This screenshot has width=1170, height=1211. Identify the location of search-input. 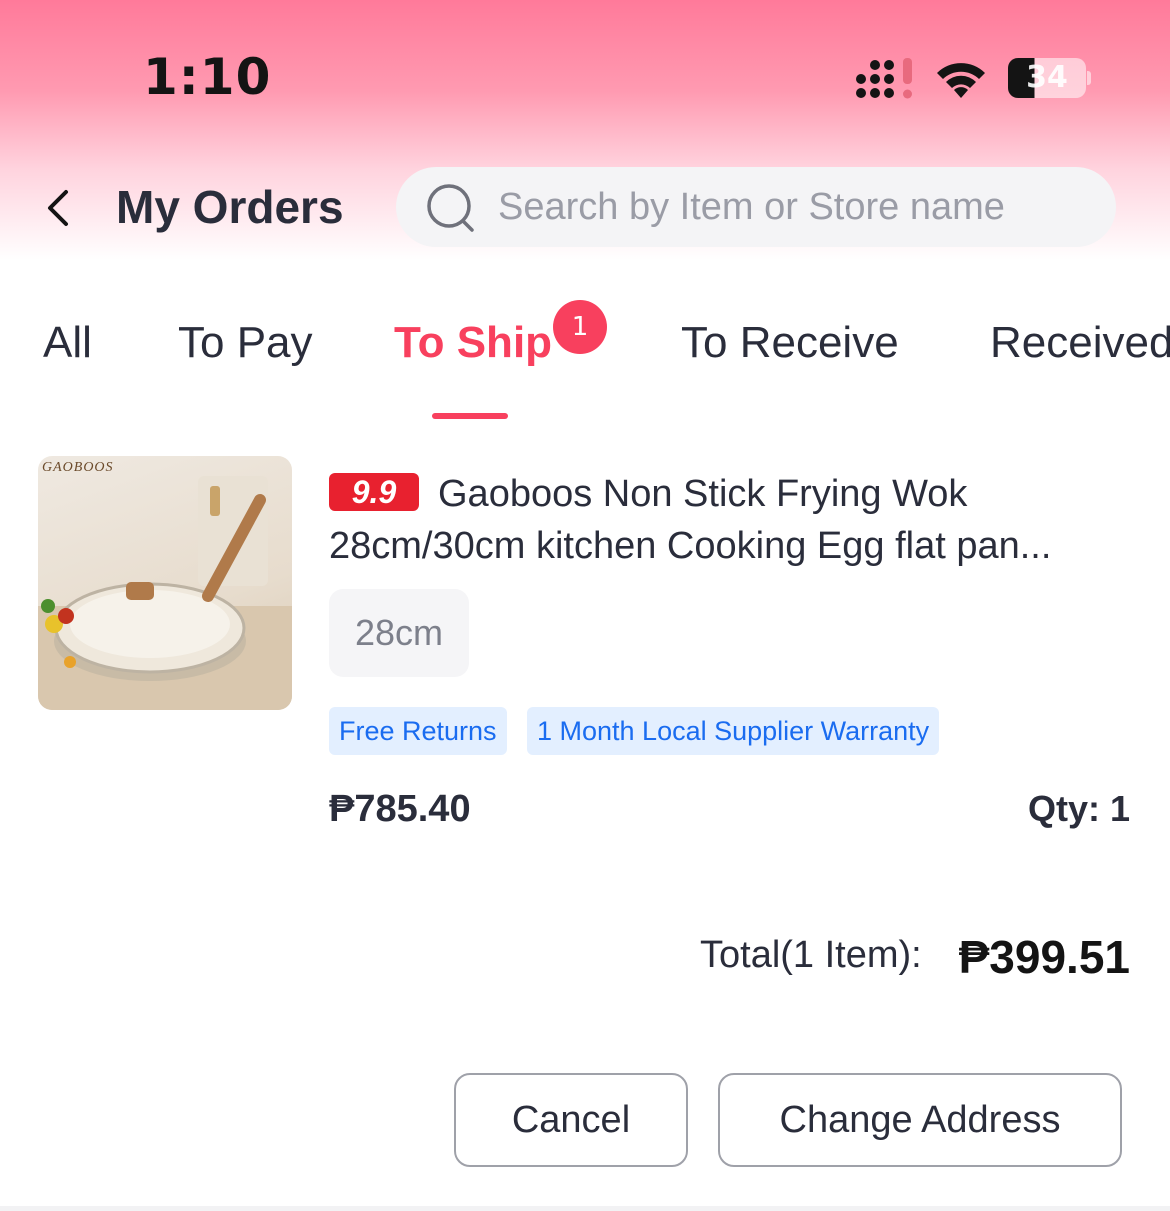
(798, 207).